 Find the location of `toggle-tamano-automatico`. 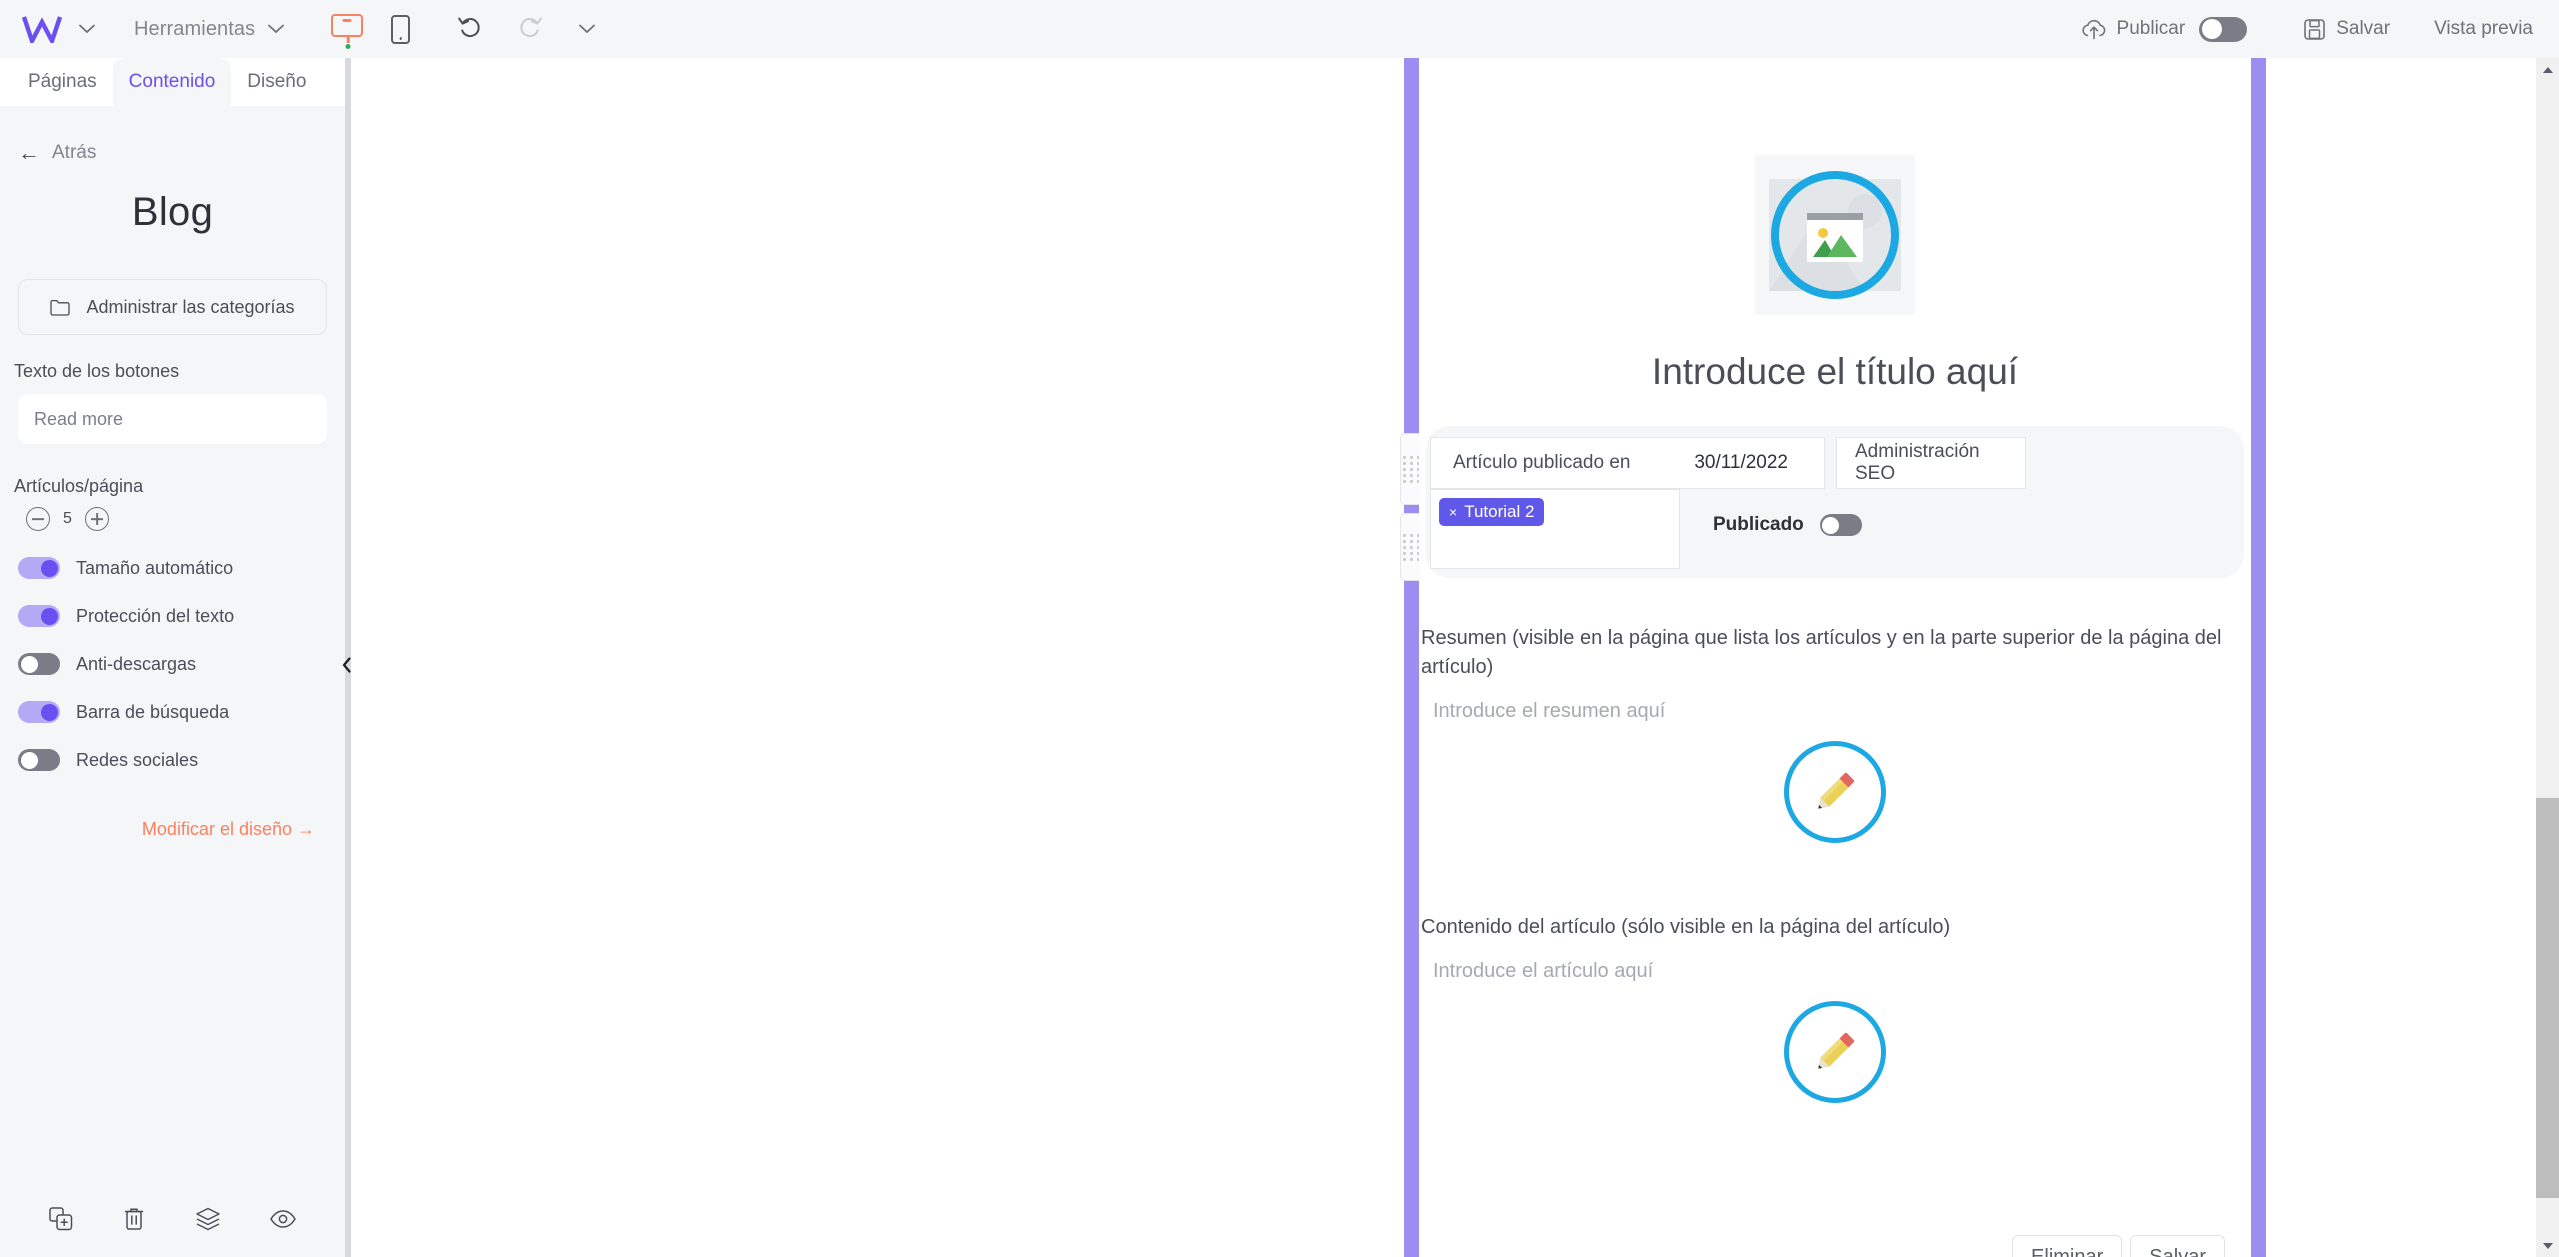

toggle-tamano-automatico is located at coordinates (39, 568).